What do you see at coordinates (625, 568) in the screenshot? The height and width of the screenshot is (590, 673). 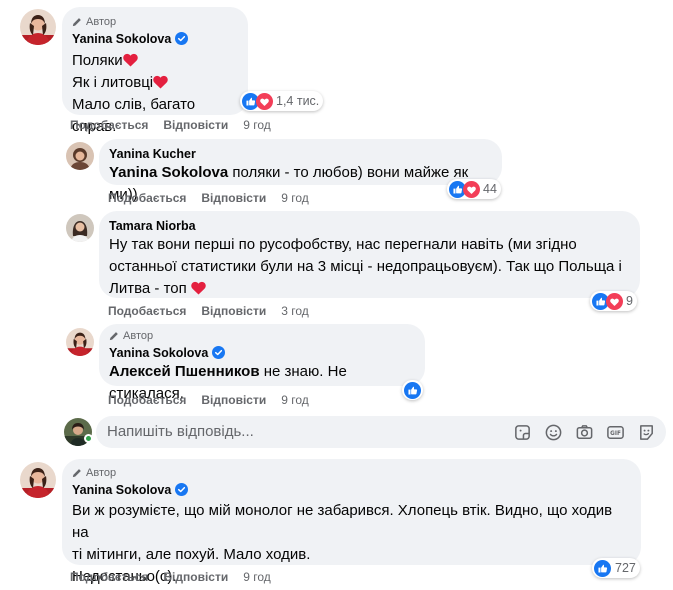 I see `reactions-count: 727` at bounding box center [625, 568].